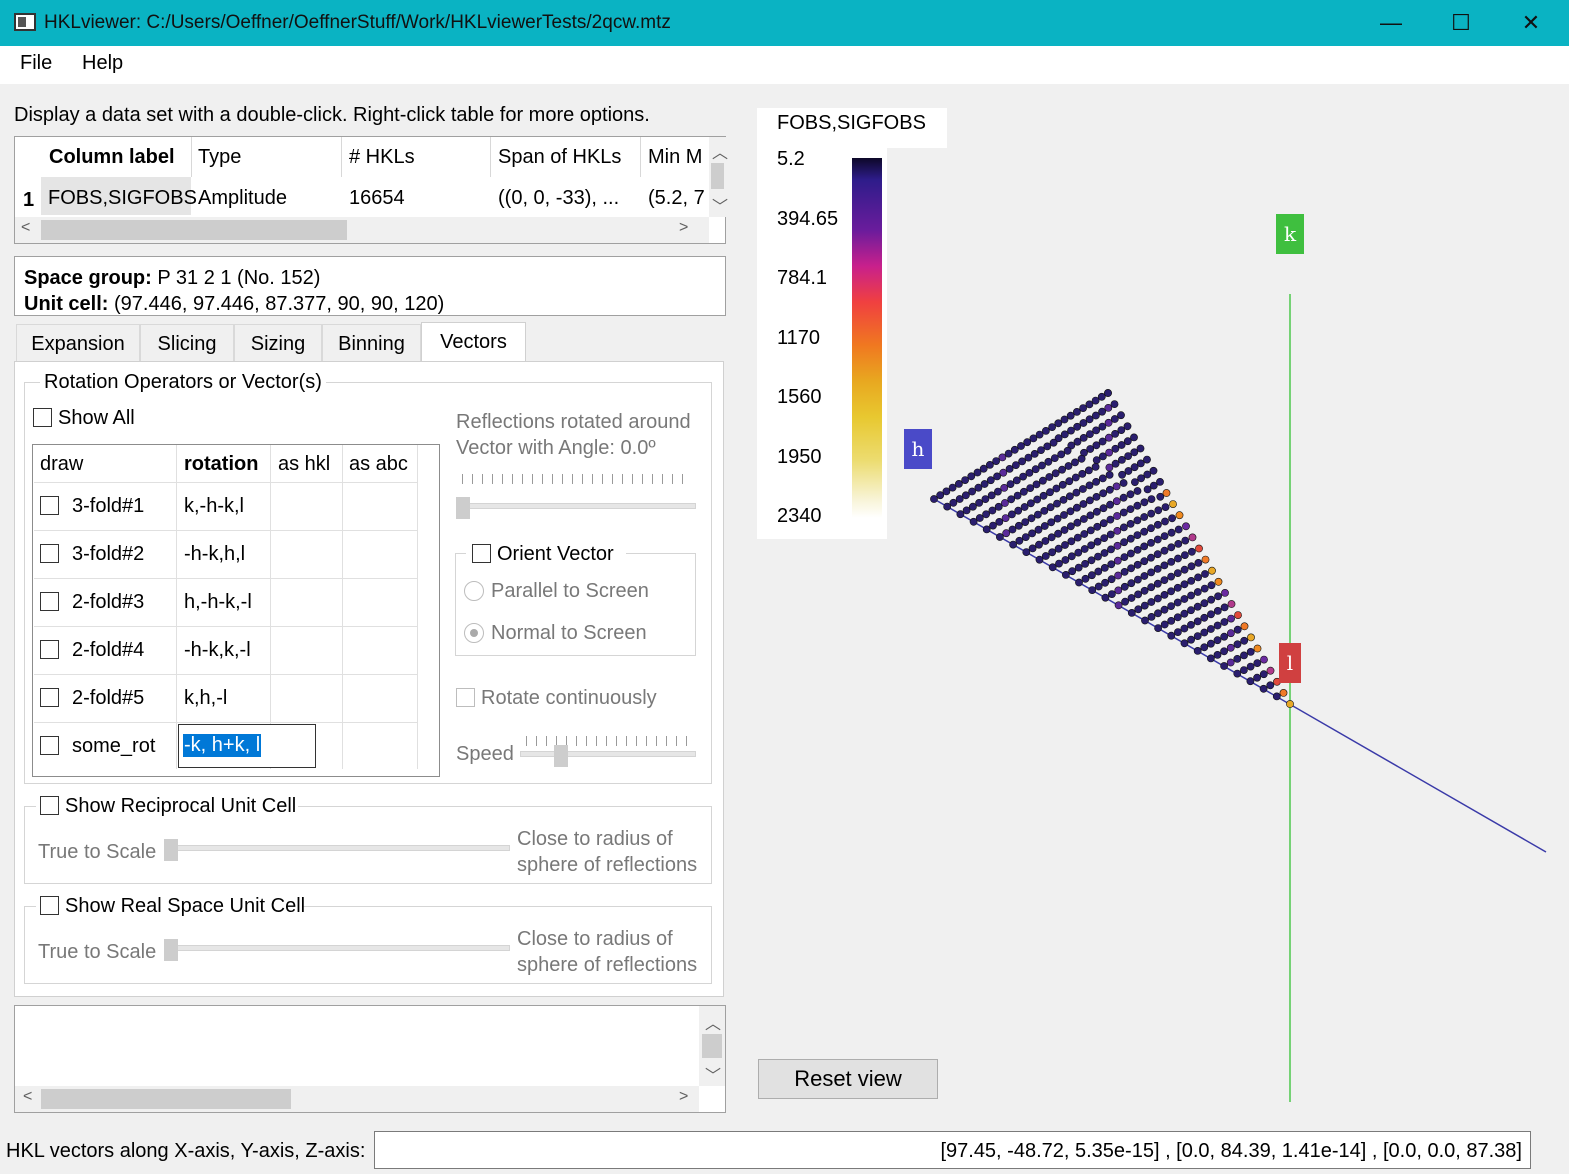 This screenshot has width=1569, height=1174. Describe the element at coordinates (1531, 23) in the screenshot. I see `close-button: ✕` at that location.